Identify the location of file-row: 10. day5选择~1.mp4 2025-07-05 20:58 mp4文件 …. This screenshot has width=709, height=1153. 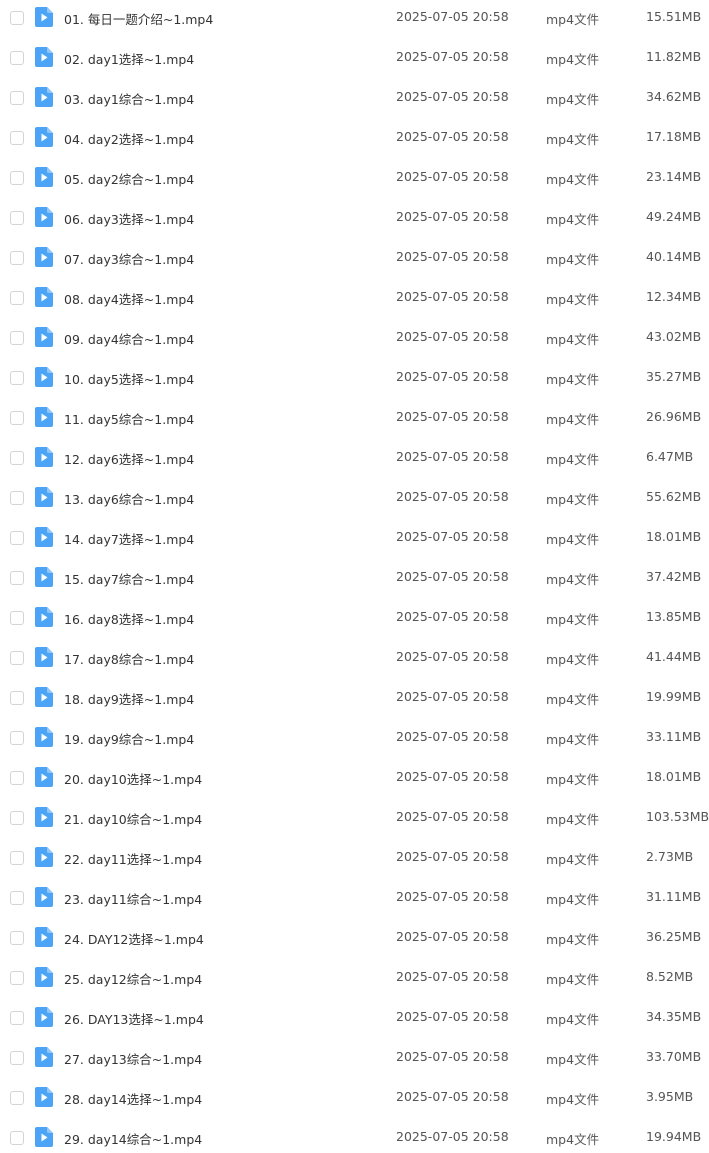
(354, 380).